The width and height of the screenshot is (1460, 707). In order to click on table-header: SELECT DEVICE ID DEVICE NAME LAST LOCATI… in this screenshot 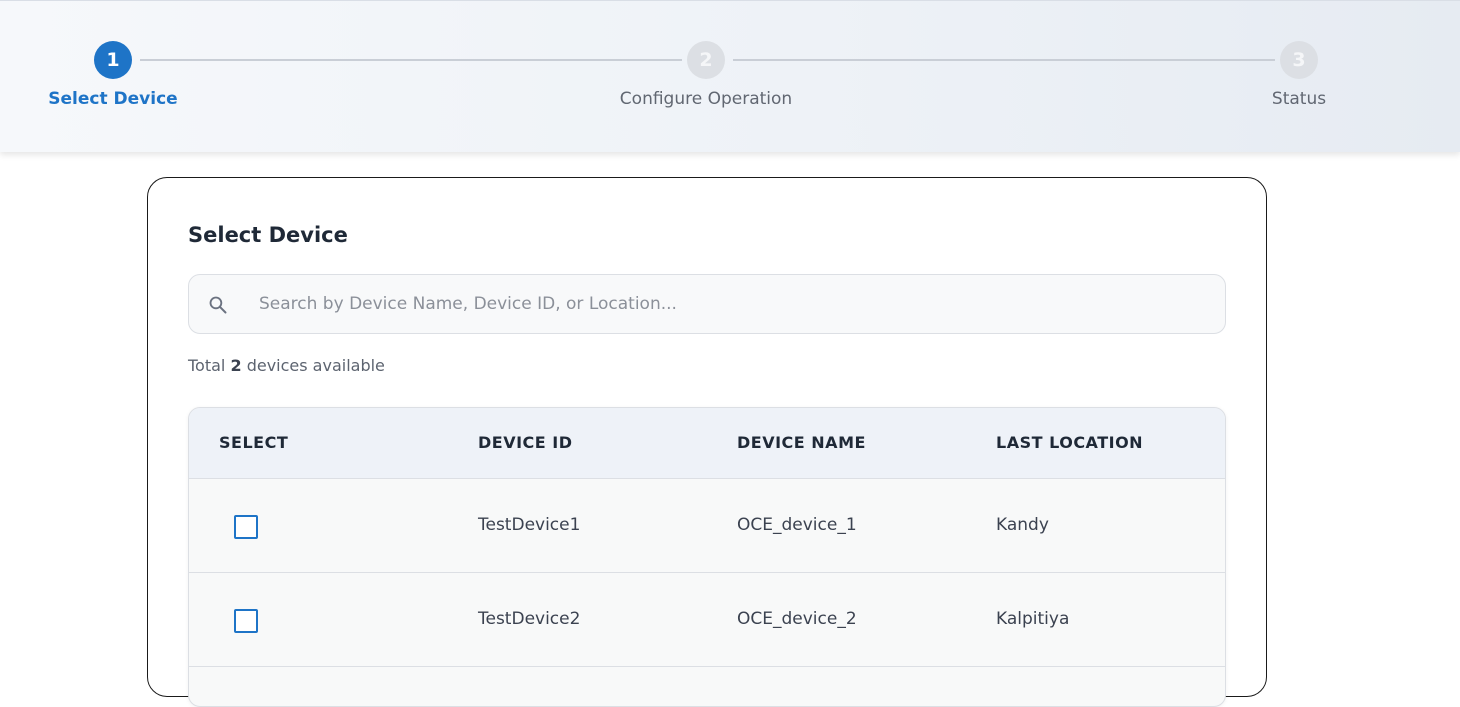, I will do `click(707, 443)`.